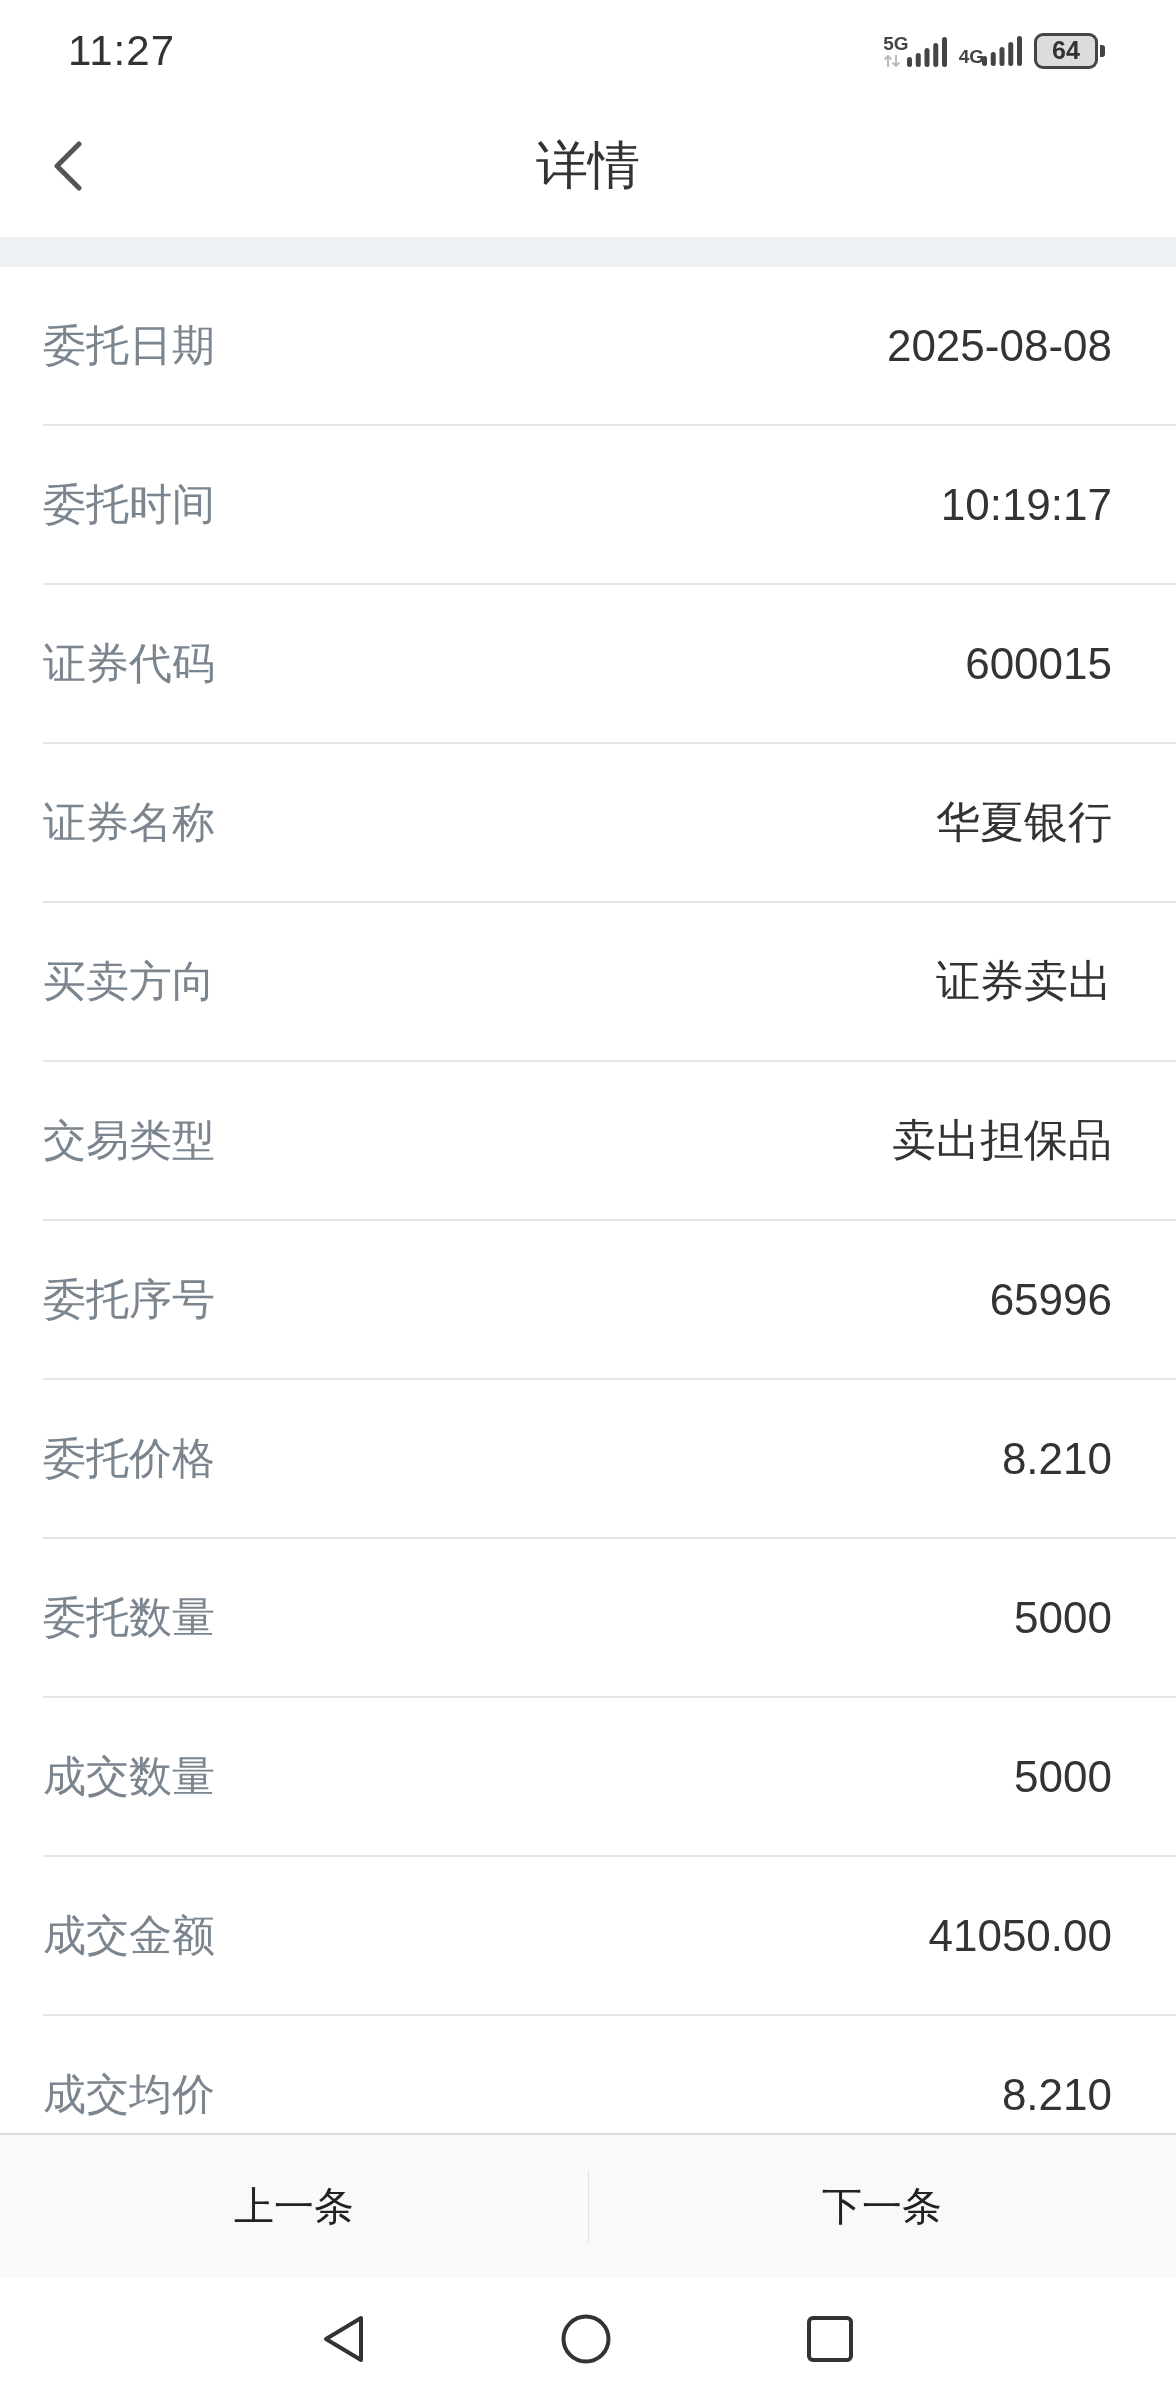 Image resolution: width=1176 pixels, height=2400 pixels. I want to click on square-recents-icon, so click(830, 2339).